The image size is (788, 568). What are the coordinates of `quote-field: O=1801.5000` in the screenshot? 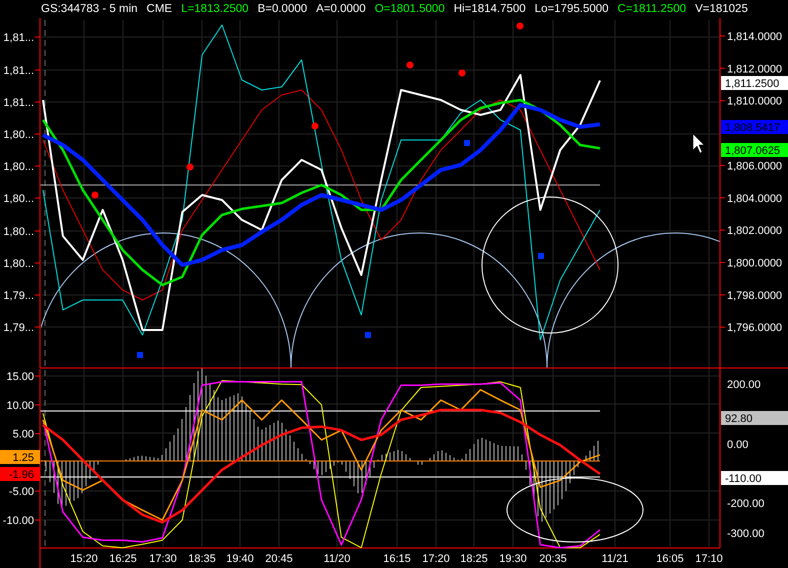 It's located at (409, 9).